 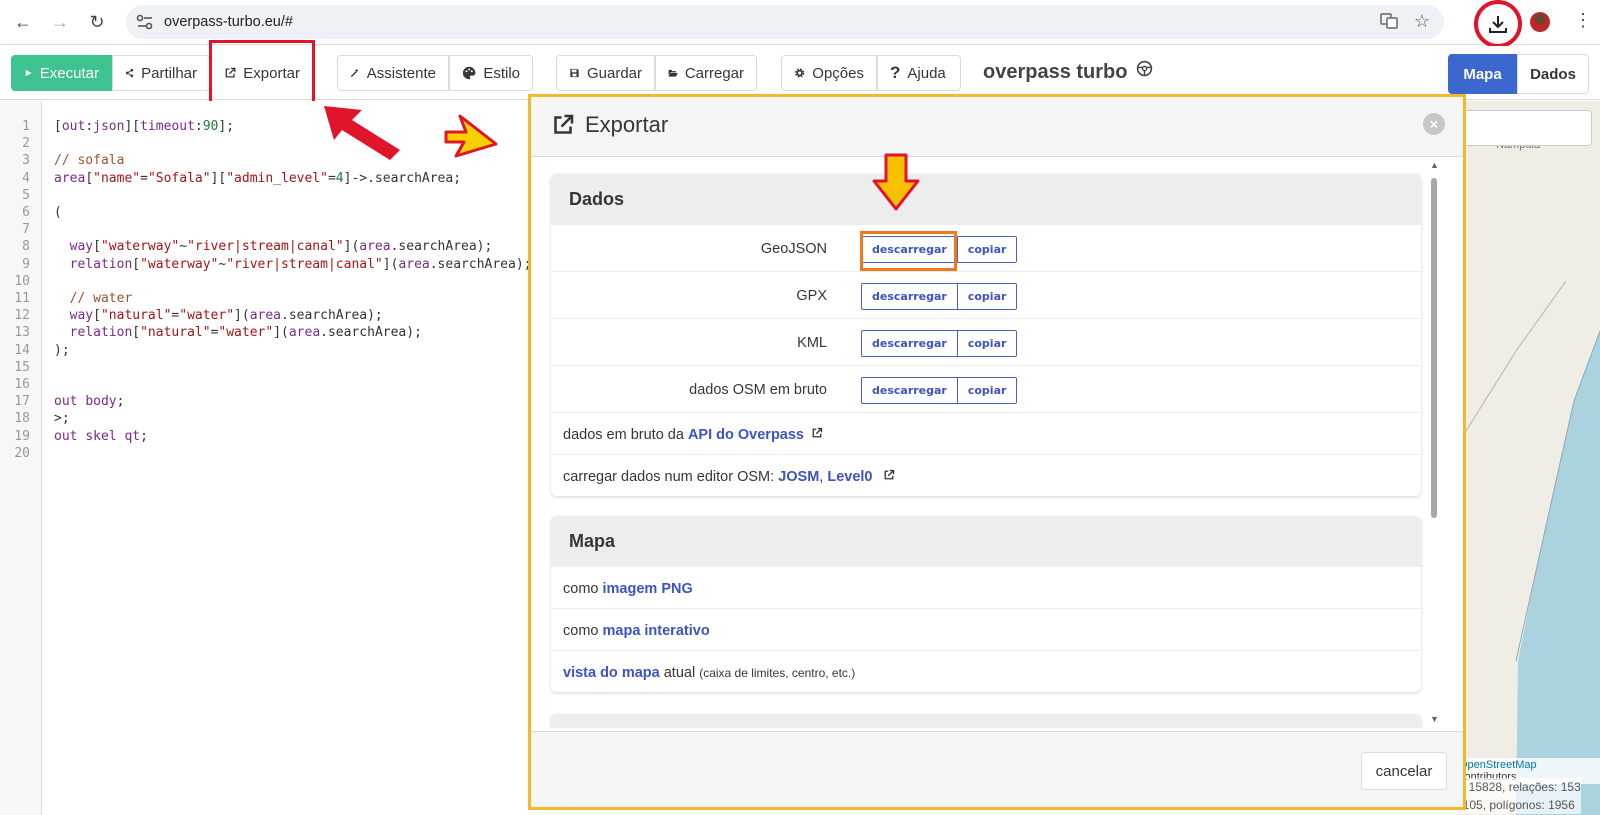 I want to click on tab-data: Dados, so click(x=1553, y=74).